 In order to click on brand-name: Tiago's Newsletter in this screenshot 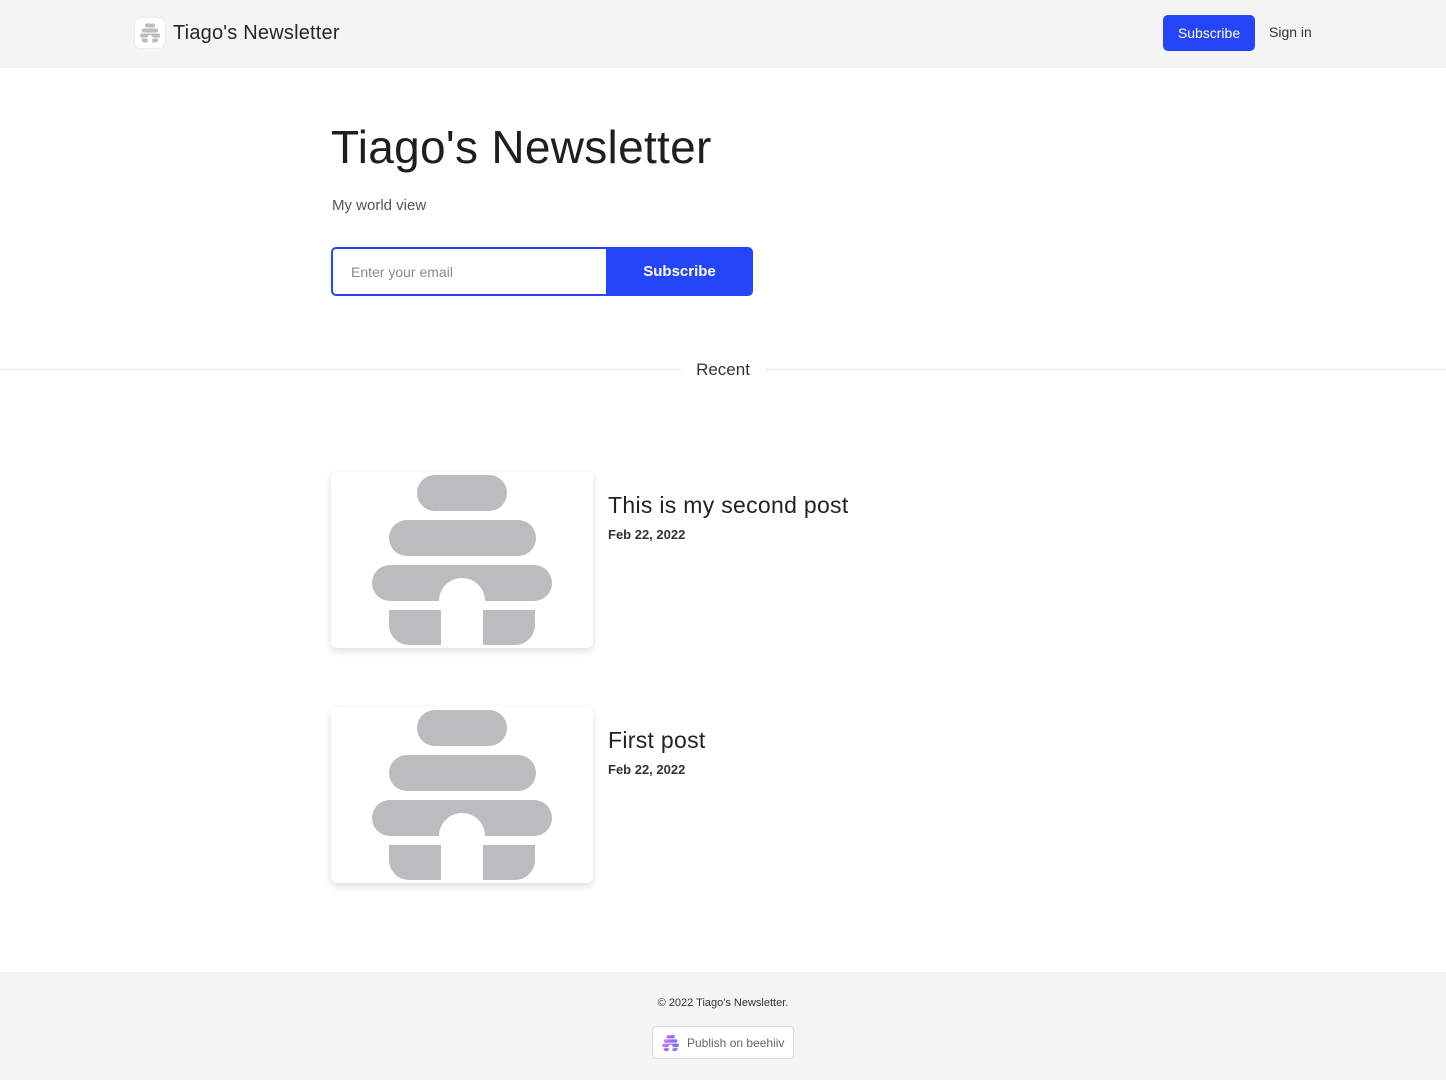, I will do `click(256, 32)`.